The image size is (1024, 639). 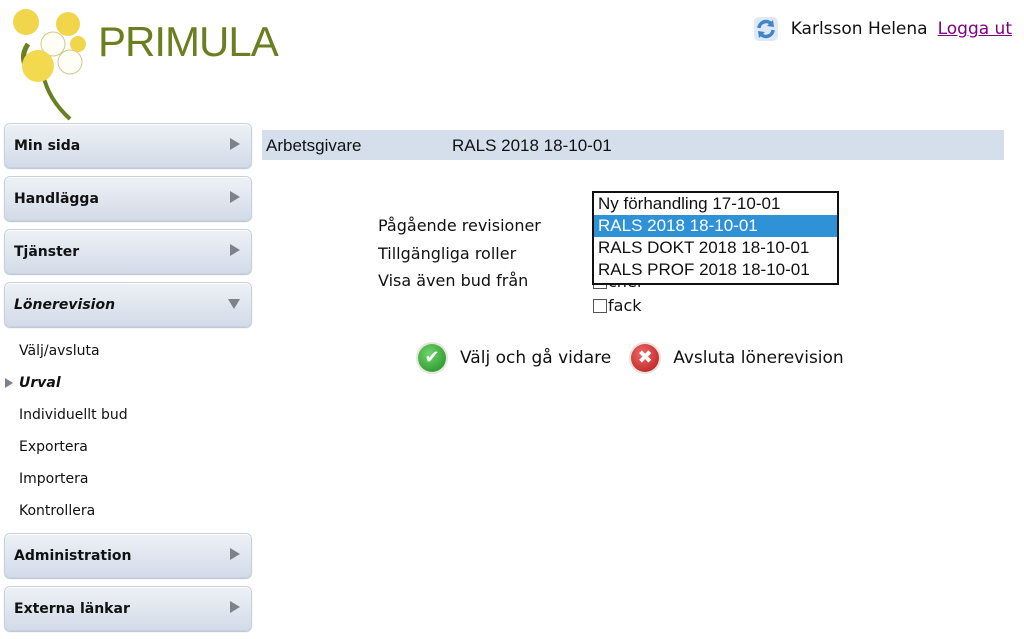 I want to click on subitem-kontrollera: Kontrollera, so click(x=128, y=511).